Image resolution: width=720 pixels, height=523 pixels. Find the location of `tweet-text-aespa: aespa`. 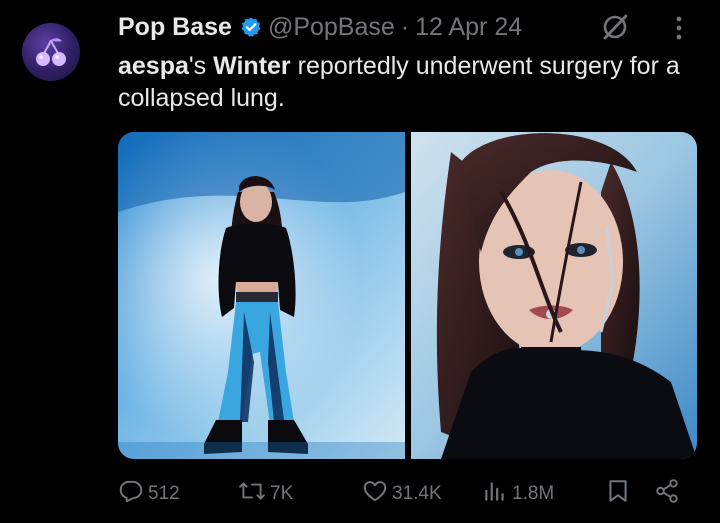

tweet-text-aespa: aespa is located at coordinates (153, 66).